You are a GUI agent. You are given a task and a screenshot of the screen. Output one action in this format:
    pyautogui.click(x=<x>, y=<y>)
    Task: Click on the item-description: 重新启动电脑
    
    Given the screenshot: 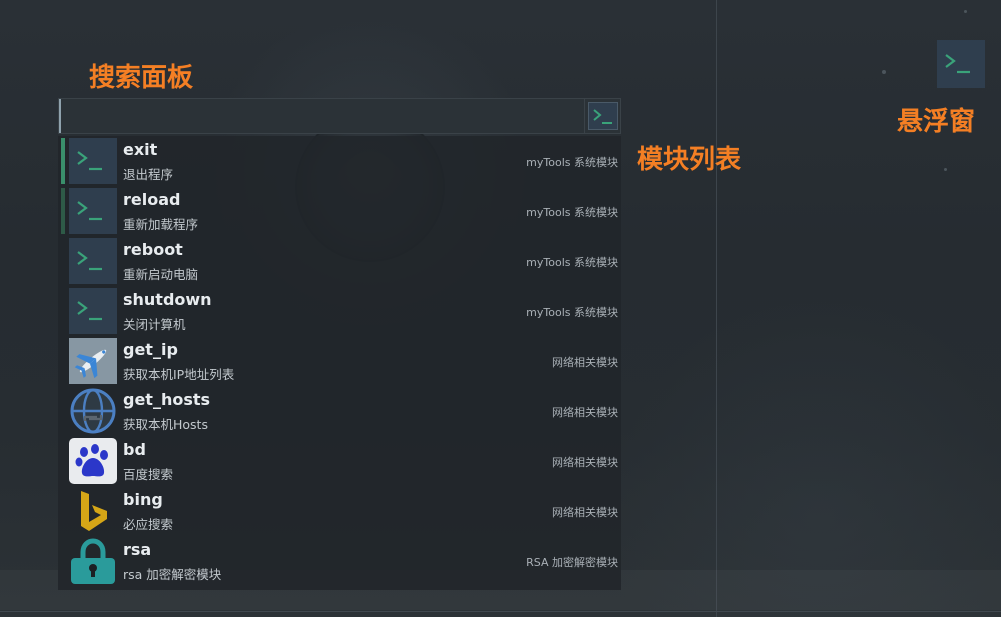 What is the action you would take?
    pyautogui.click(x=161, y=274)
    